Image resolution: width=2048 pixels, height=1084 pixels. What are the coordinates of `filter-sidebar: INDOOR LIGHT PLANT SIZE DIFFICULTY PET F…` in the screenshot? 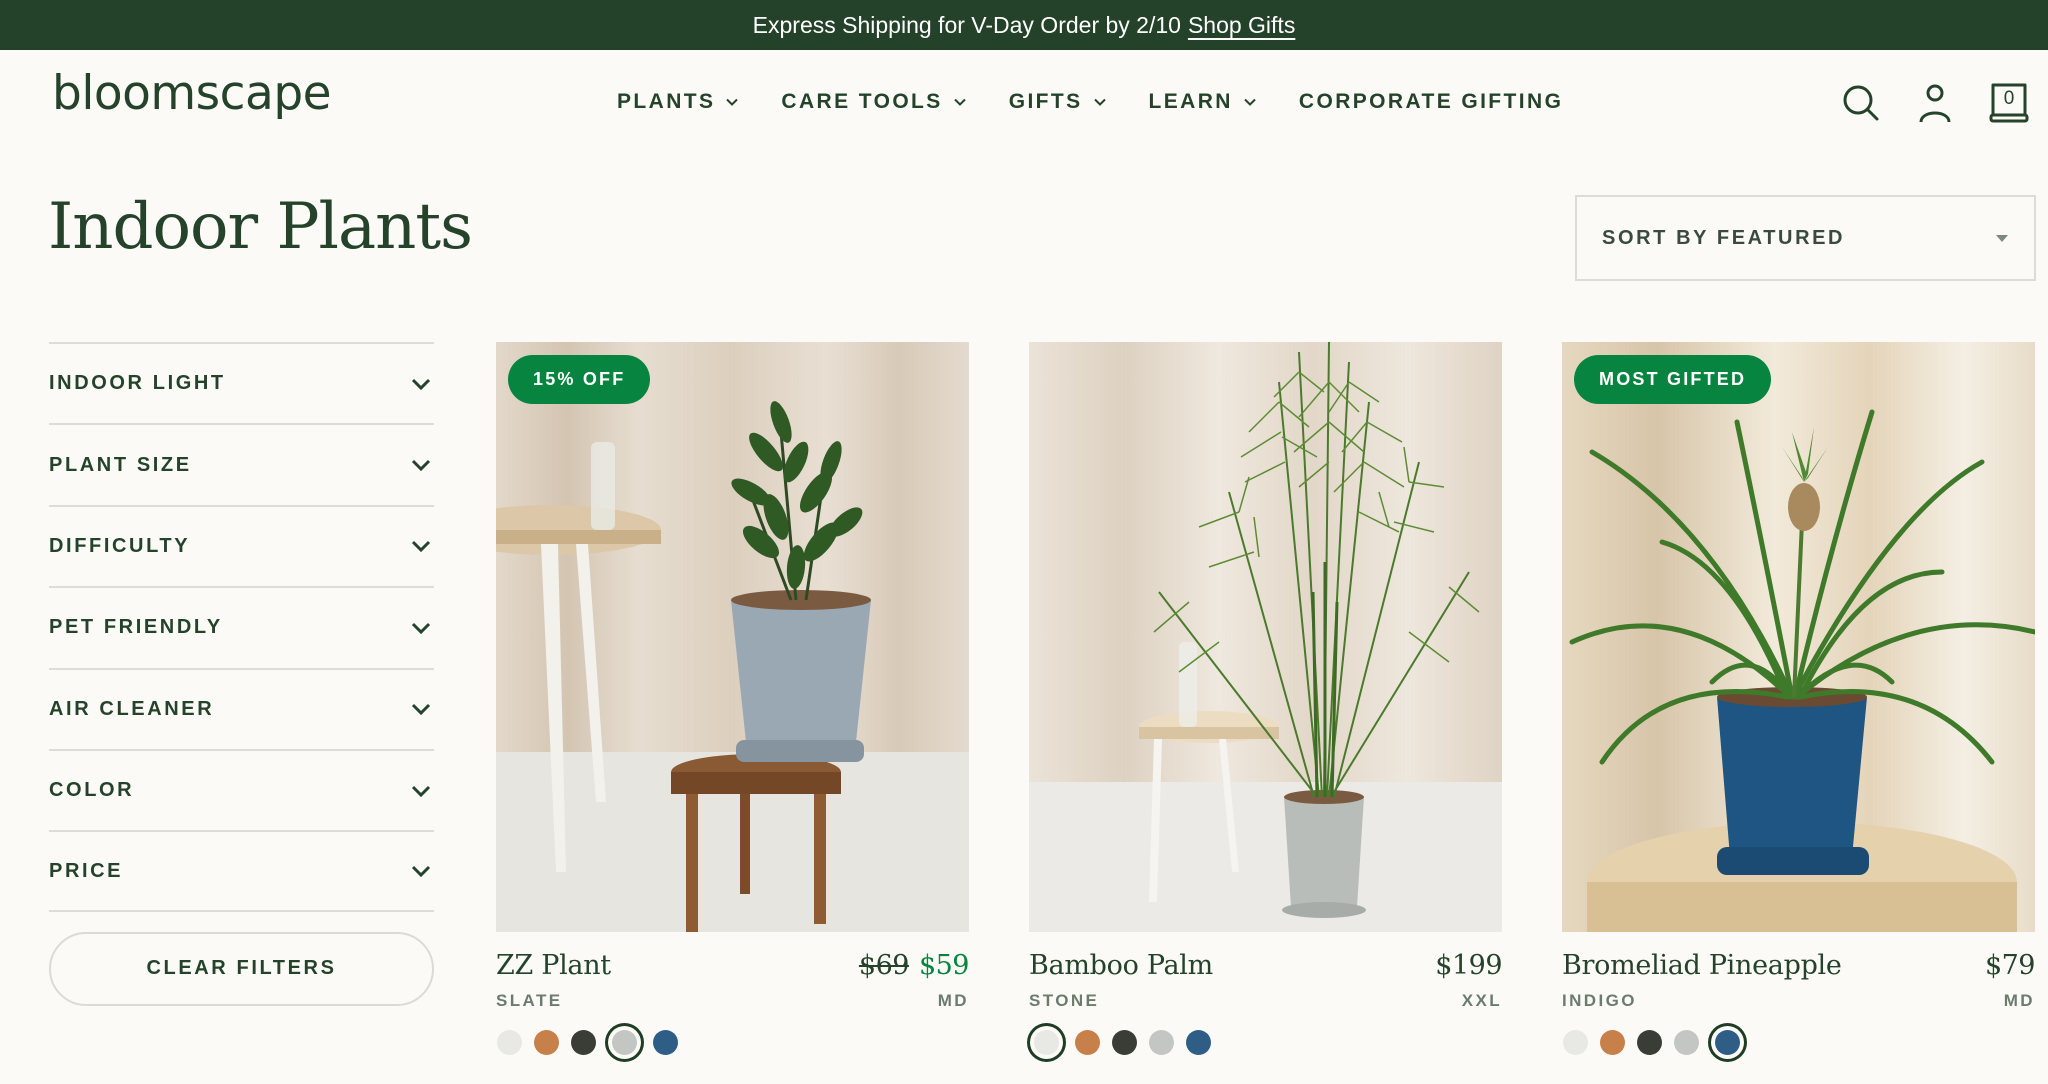 It's located at (241, 674).